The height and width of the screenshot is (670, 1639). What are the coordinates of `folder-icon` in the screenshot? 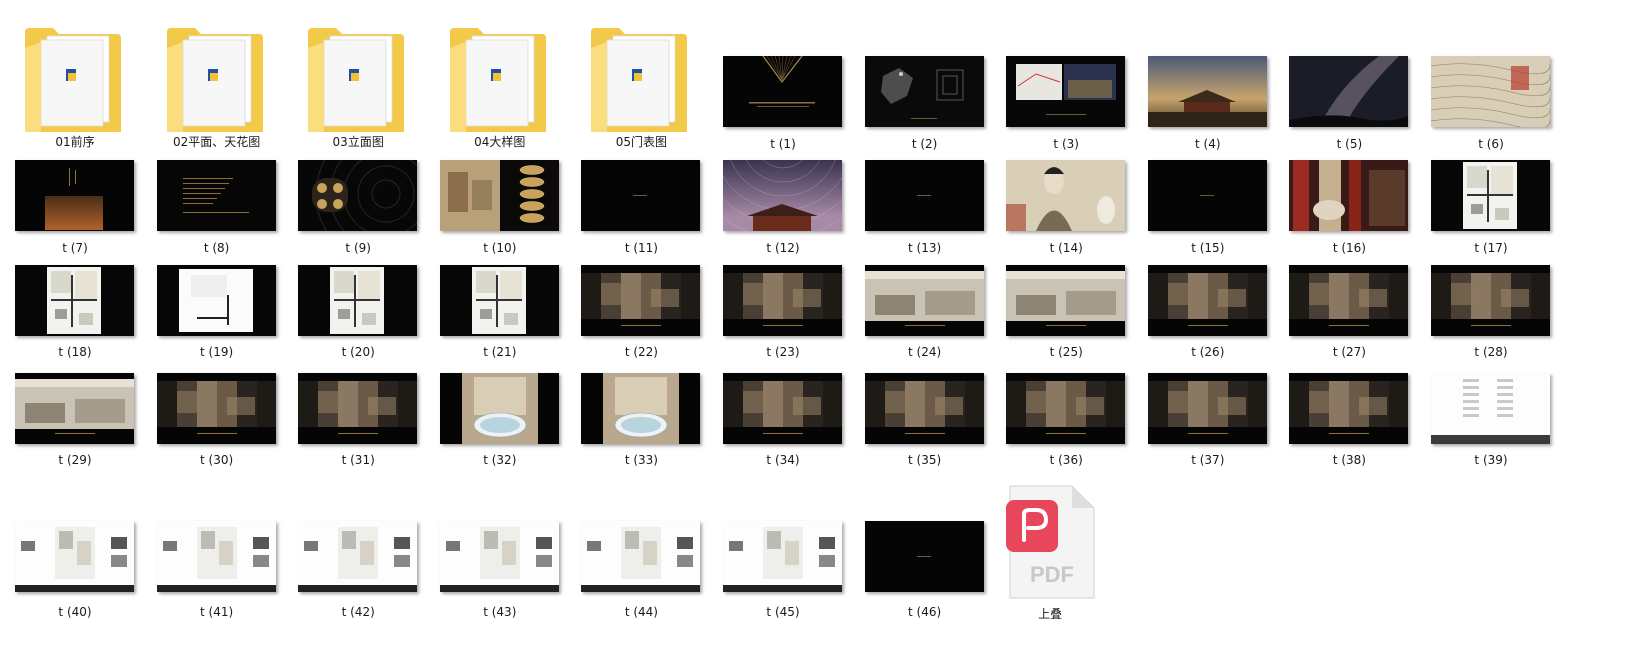 It's located at (73, 80).